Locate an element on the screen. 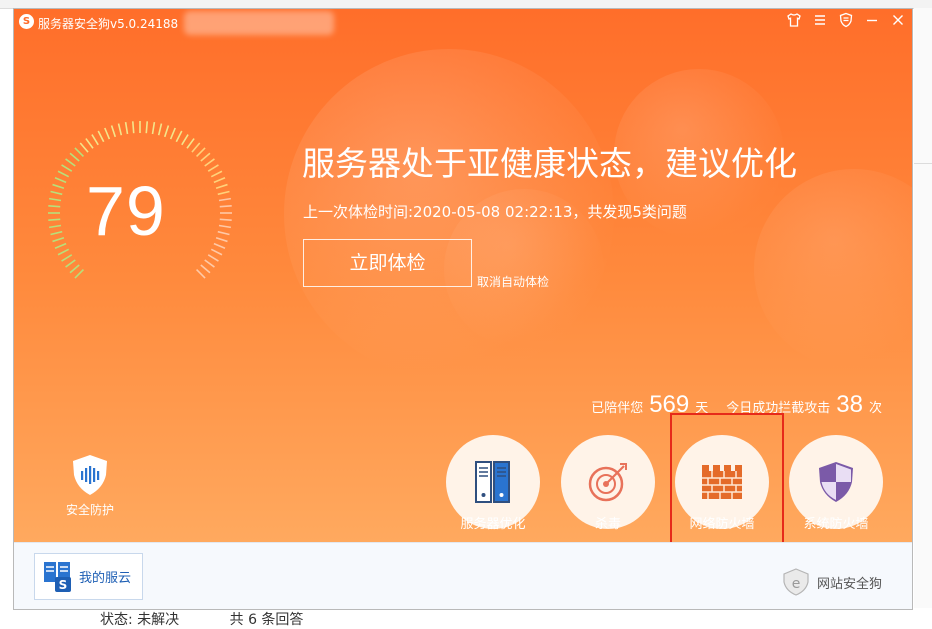 This screenshot has width=932, height=629. server-optimize-icon is located at coordinates (492, 482).